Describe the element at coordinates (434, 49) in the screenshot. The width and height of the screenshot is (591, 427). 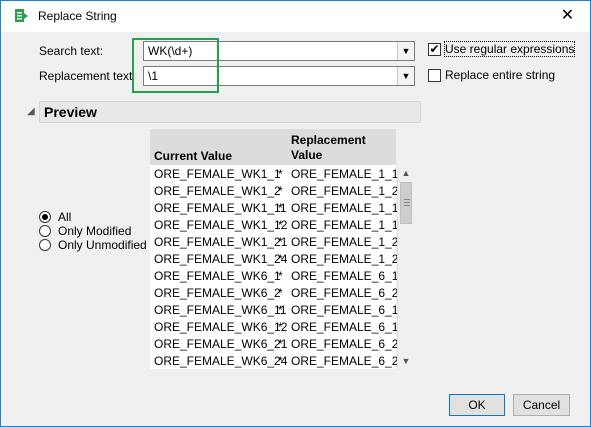
I see `use-regex-checkbox: ✔` at that location.